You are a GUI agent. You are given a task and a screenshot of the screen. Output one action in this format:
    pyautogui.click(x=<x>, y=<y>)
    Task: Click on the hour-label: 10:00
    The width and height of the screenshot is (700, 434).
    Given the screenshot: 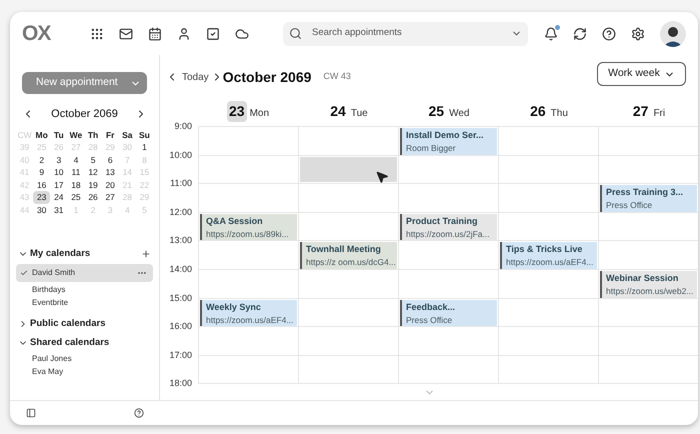 What is the action you would take?
    pyautogui.click(x=180, y=155)
    